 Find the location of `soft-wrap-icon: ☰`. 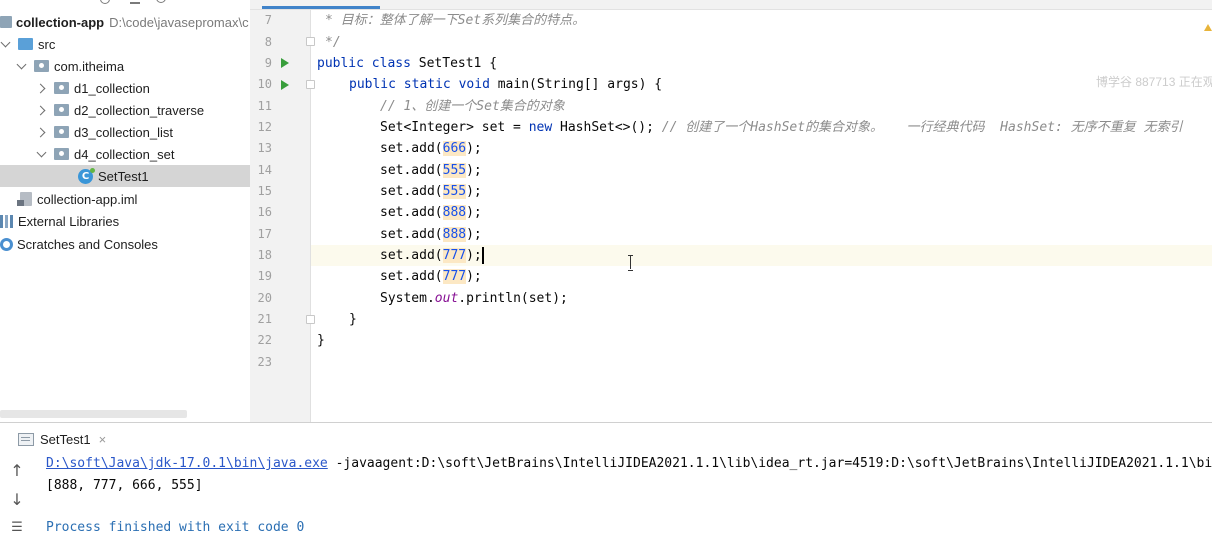

soft-wrap-icon: ☰ is located at coordinates (17, 526).